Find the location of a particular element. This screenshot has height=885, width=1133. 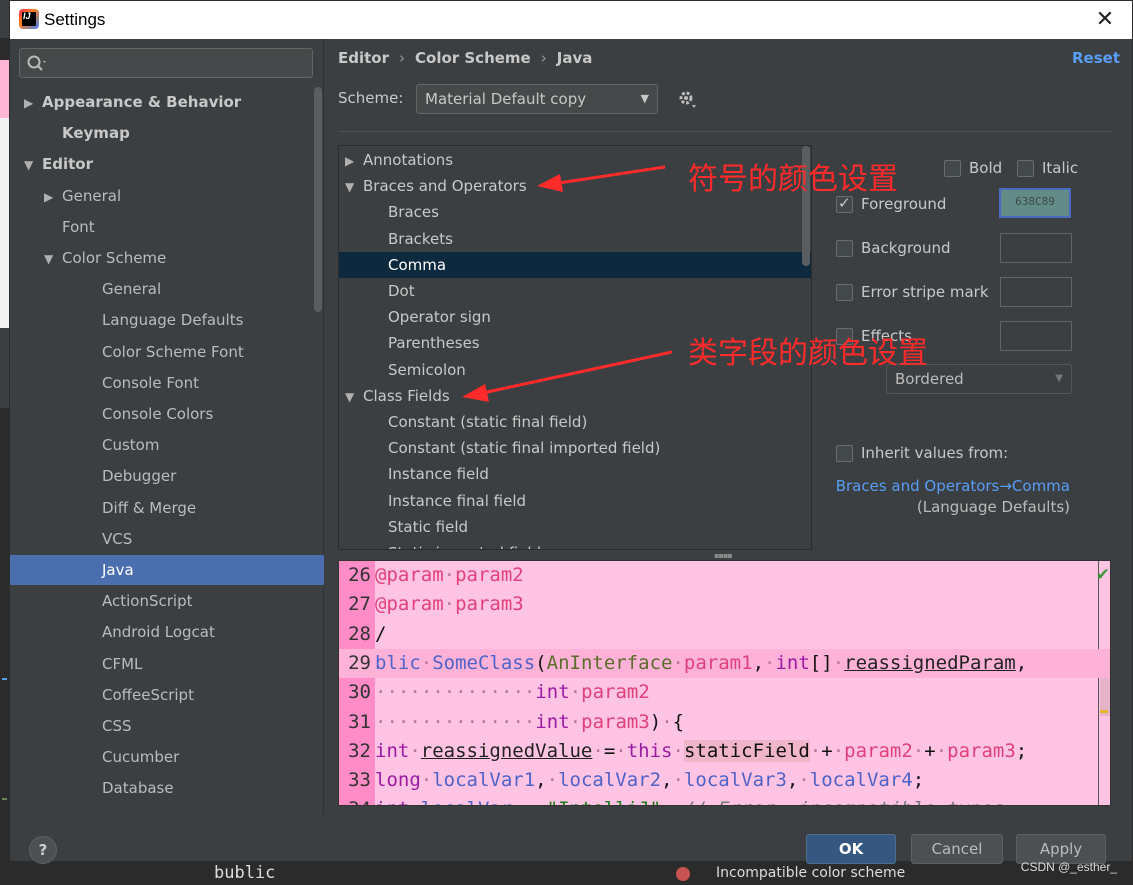

color-element-item: Static field is located at coordinates (575, 527).